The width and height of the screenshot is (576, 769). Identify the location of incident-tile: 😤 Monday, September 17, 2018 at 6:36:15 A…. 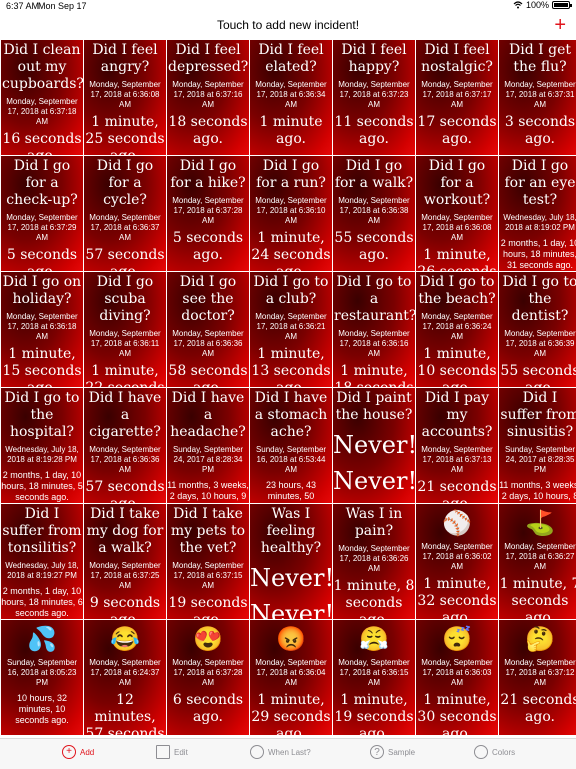
(374, 677).